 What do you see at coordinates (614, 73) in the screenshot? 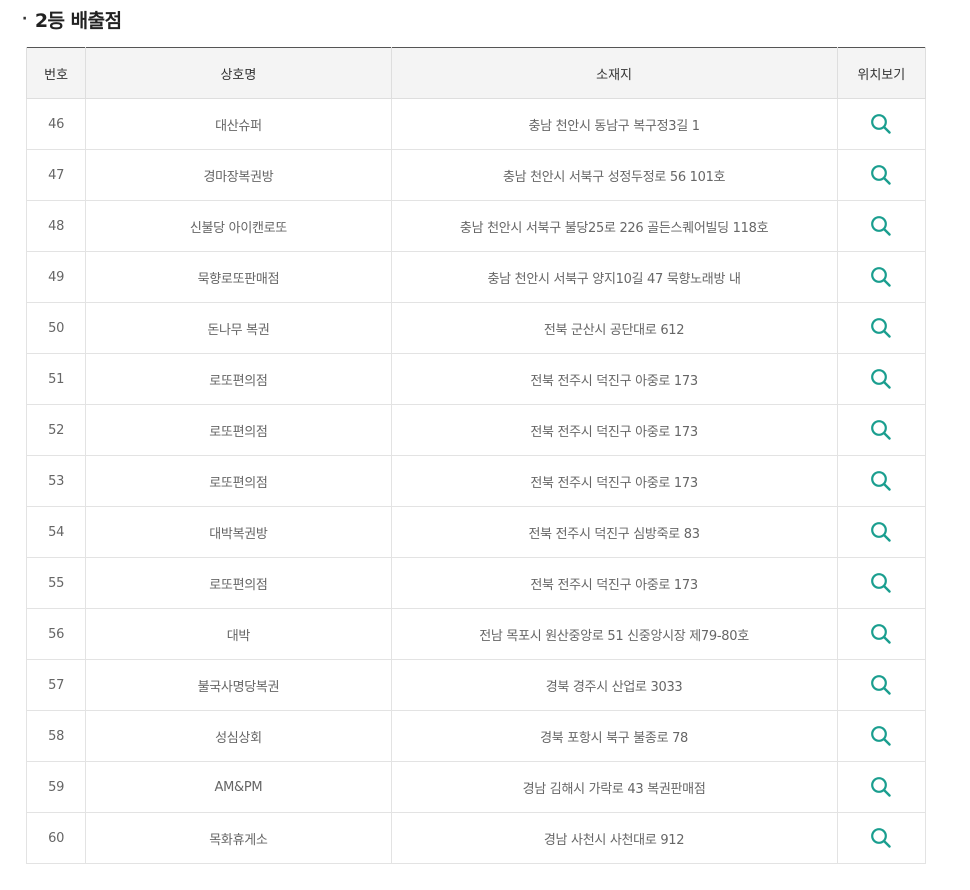
I see `header-address: 소재지` at bounding box center [614, 73].